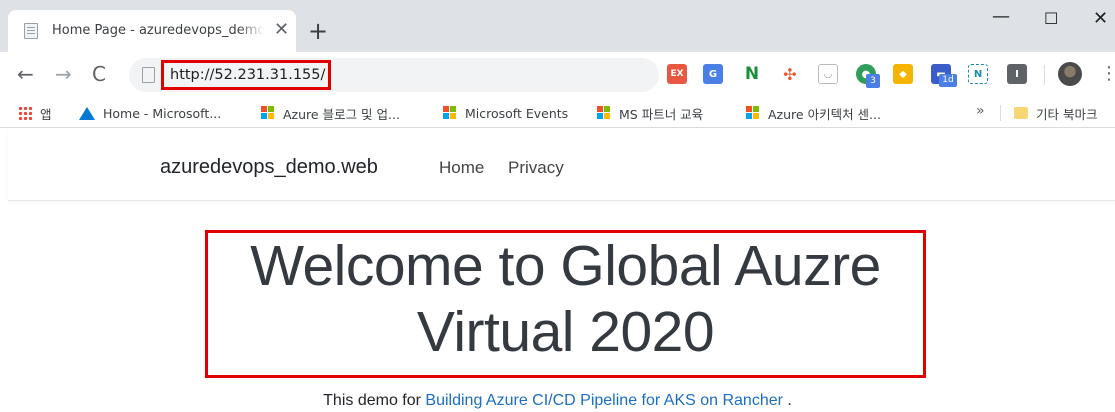  Describe the element at coordinates (790, 74) in the screenshot. I see `org-chart-extension-icon: ✣` at that location.